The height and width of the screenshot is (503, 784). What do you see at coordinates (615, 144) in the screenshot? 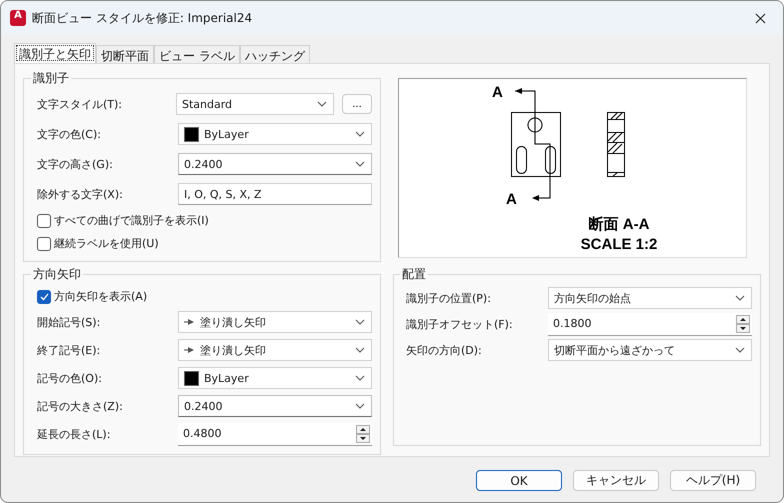
I see `section-view-drawing` at bounding box center [615, 144].